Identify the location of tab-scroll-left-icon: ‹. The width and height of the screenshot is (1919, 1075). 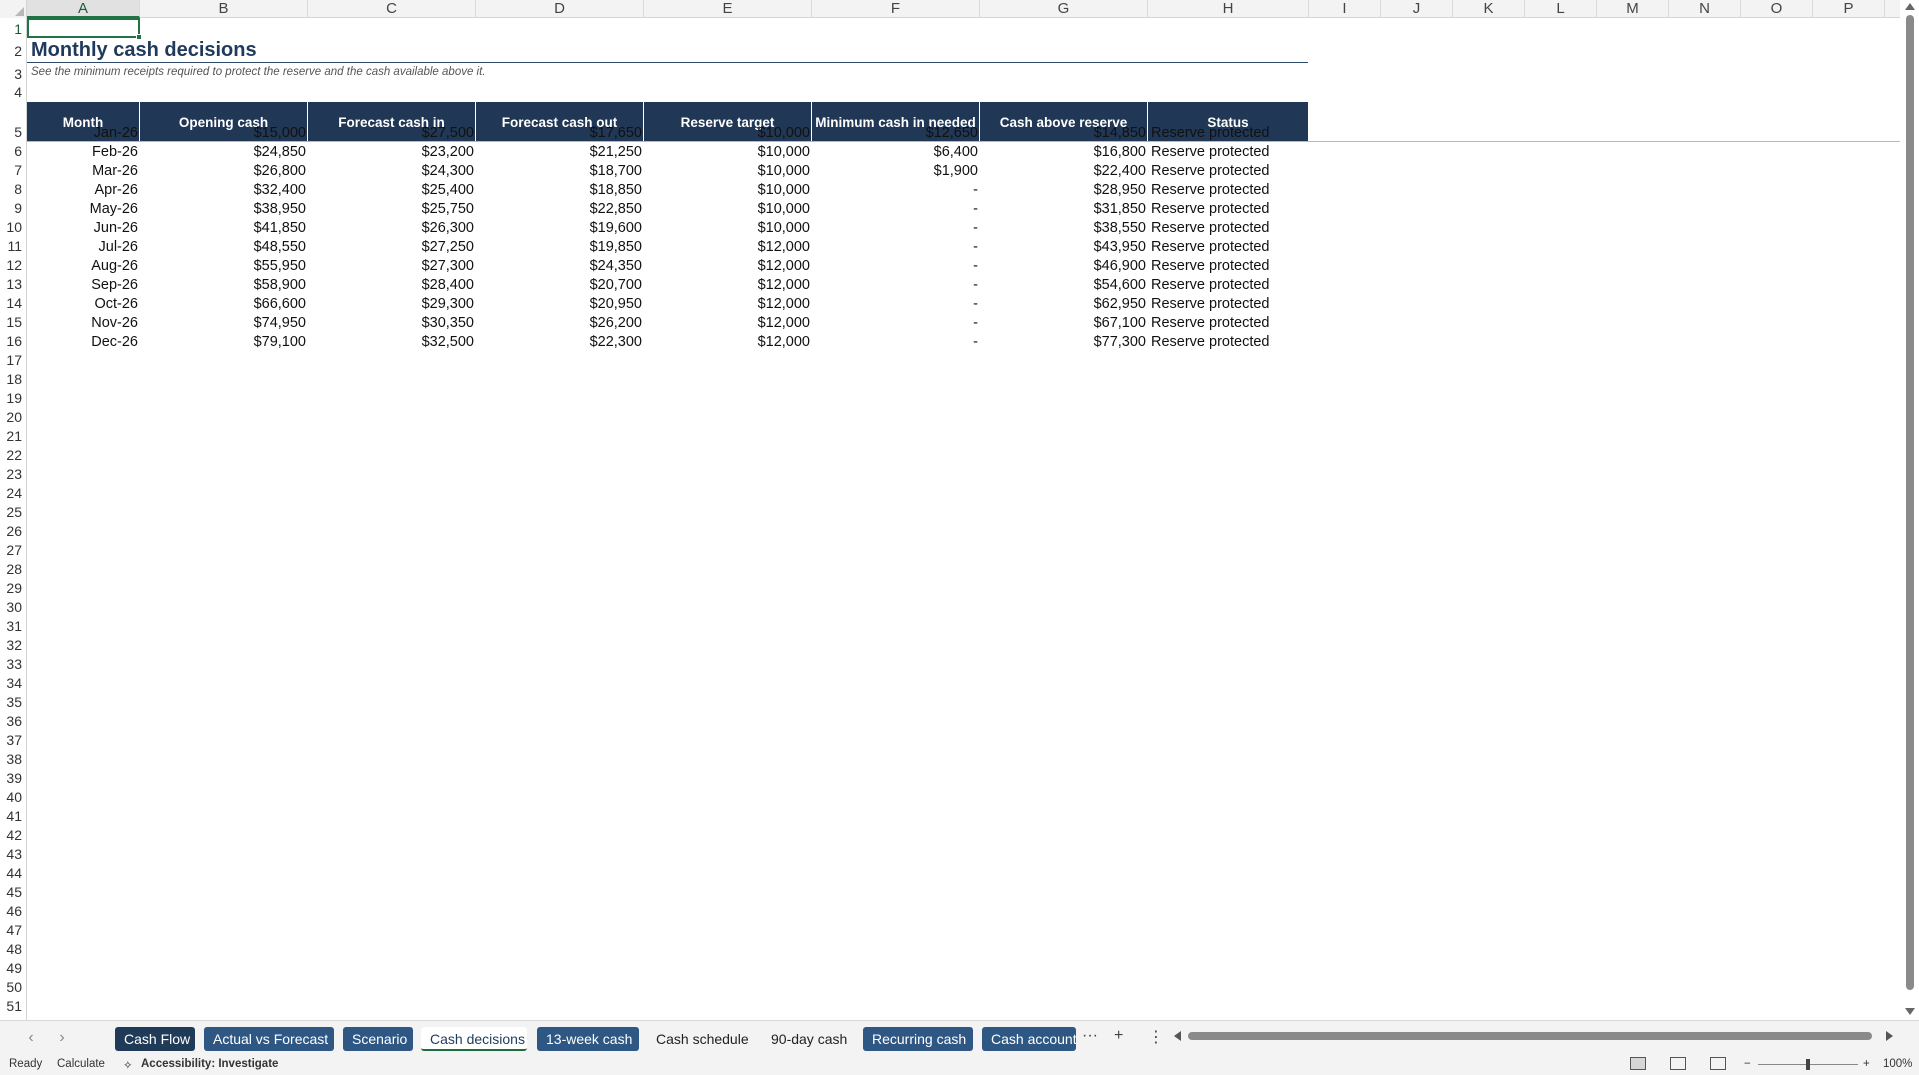
(31, 1038).